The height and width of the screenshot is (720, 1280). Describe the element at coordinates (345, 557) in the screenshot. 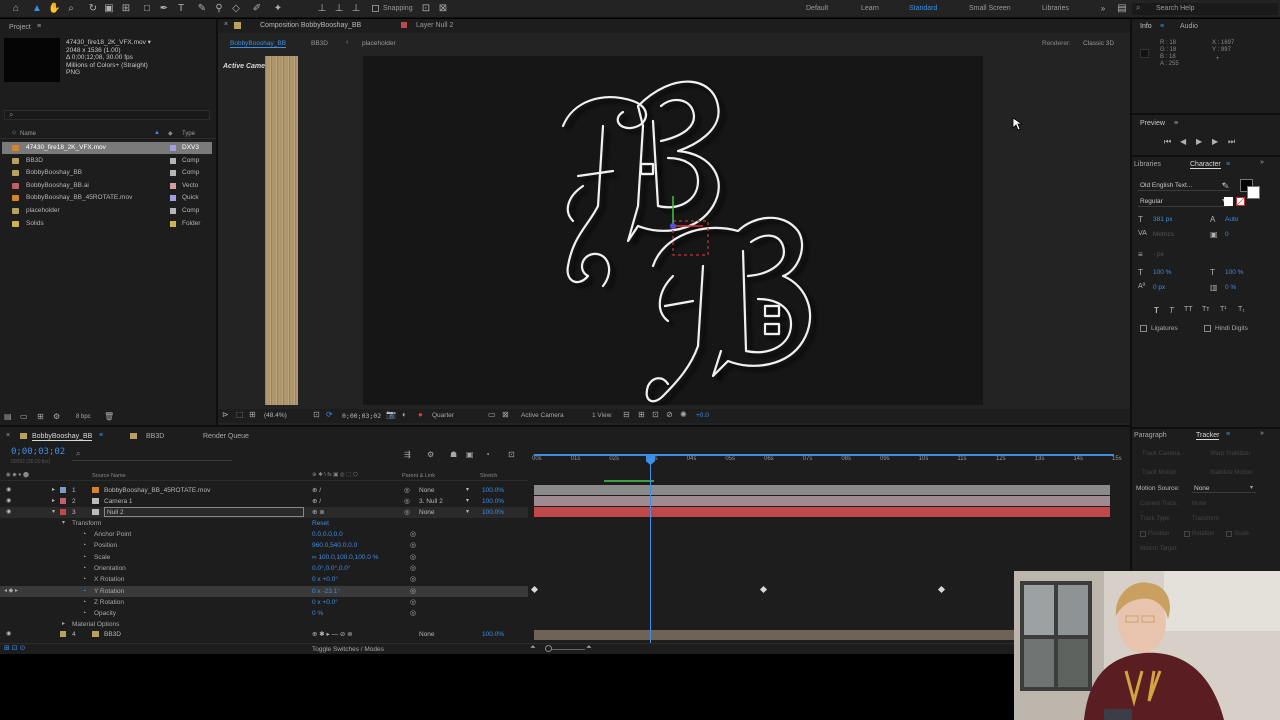

I see `property-value: ∞ 100.0,100.0,100.0 %` at that location.